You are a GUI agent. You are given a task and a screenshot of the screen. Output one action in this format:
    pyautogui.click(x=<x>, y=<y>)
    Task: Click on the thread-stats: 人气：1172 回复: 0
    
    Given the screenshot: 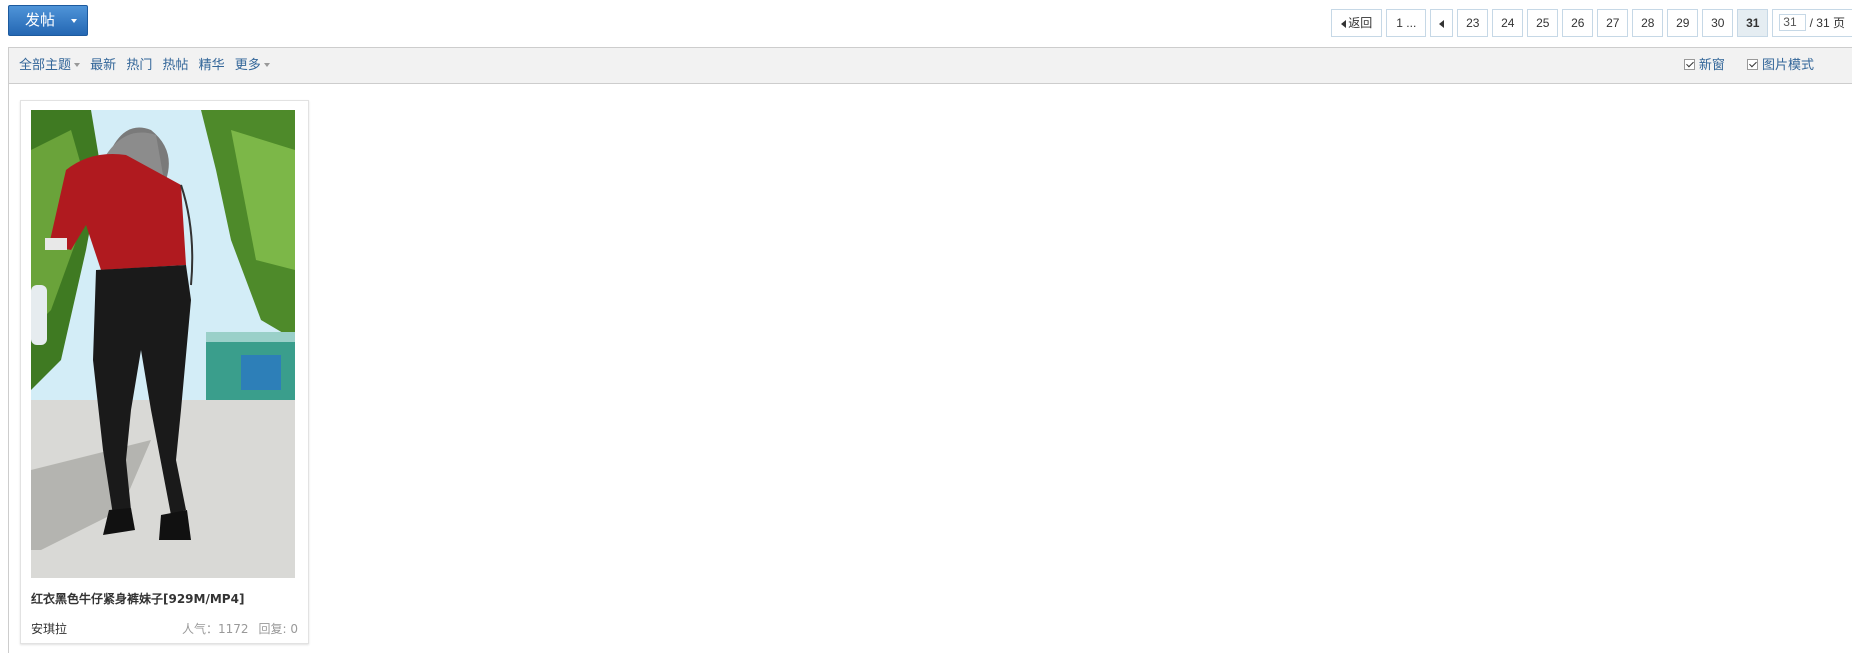 What is the action you would take?
    pyautogui.click(x=240, y=628)
    